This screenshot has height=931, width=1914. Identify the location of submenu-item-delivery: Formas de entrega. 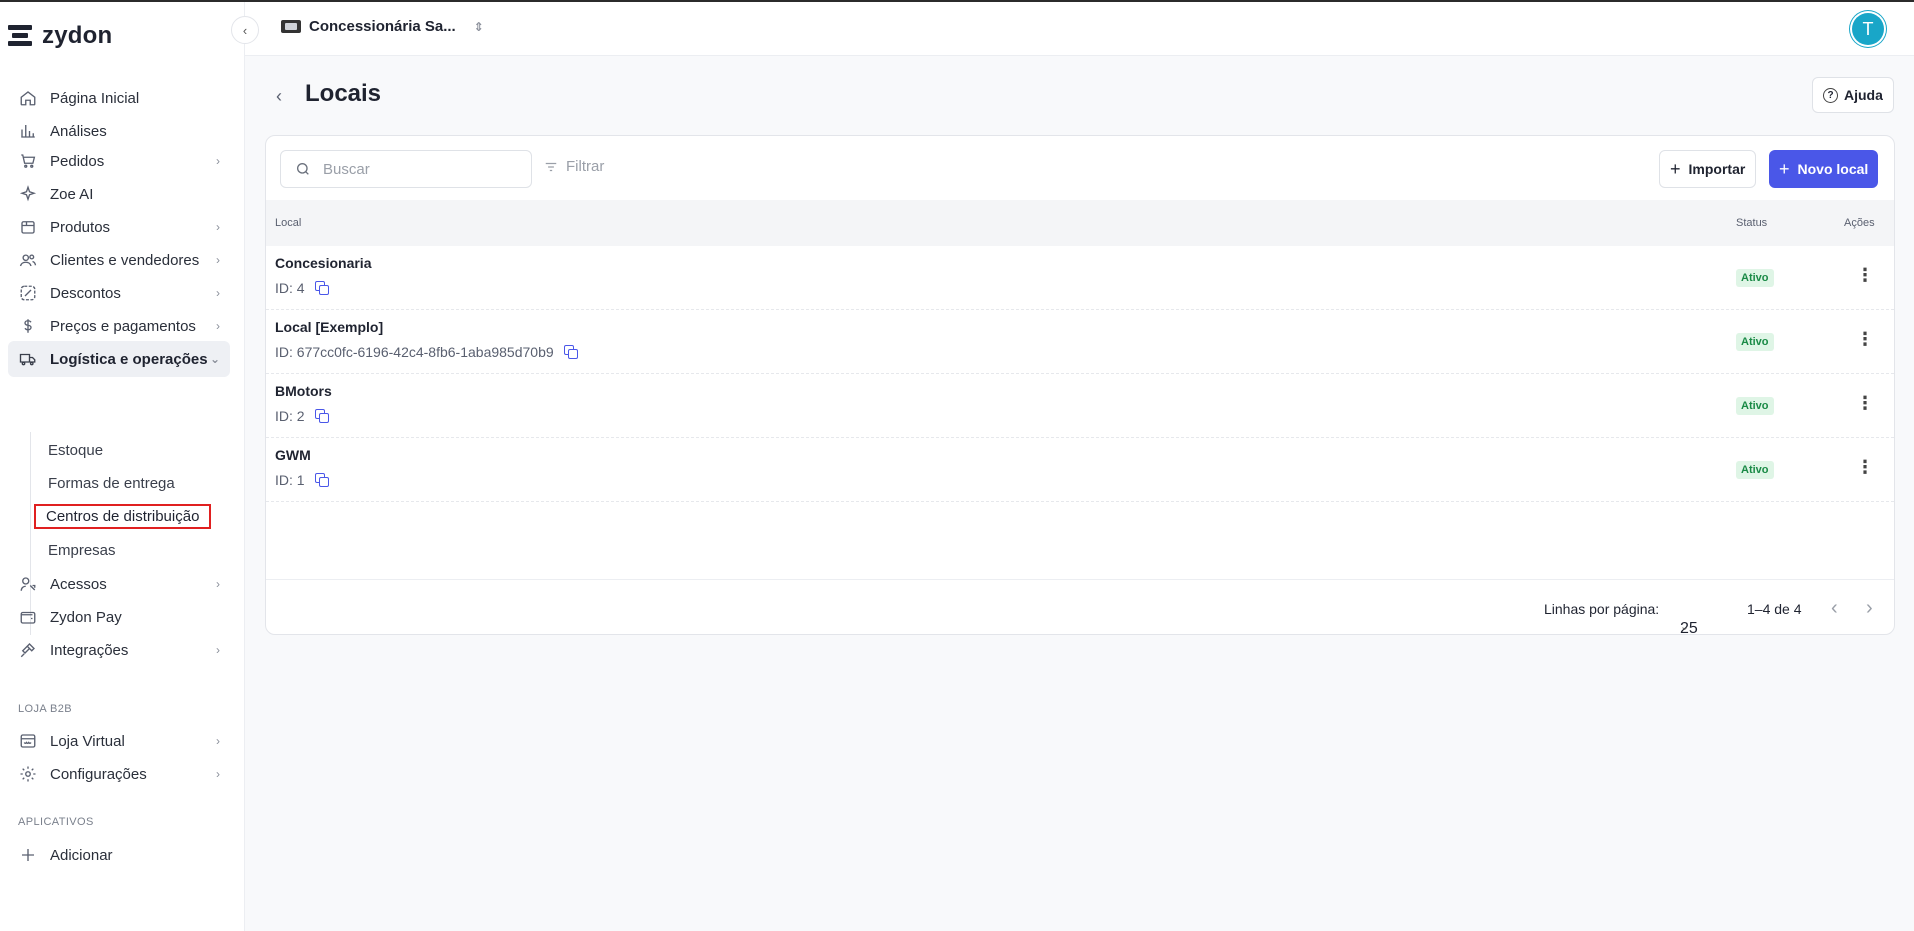
(111, 483).